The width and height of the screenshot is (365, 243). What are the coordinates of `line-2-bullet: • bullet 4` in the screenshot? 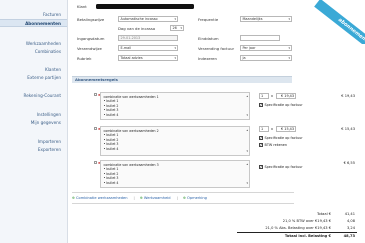 It's located at (111, 148).